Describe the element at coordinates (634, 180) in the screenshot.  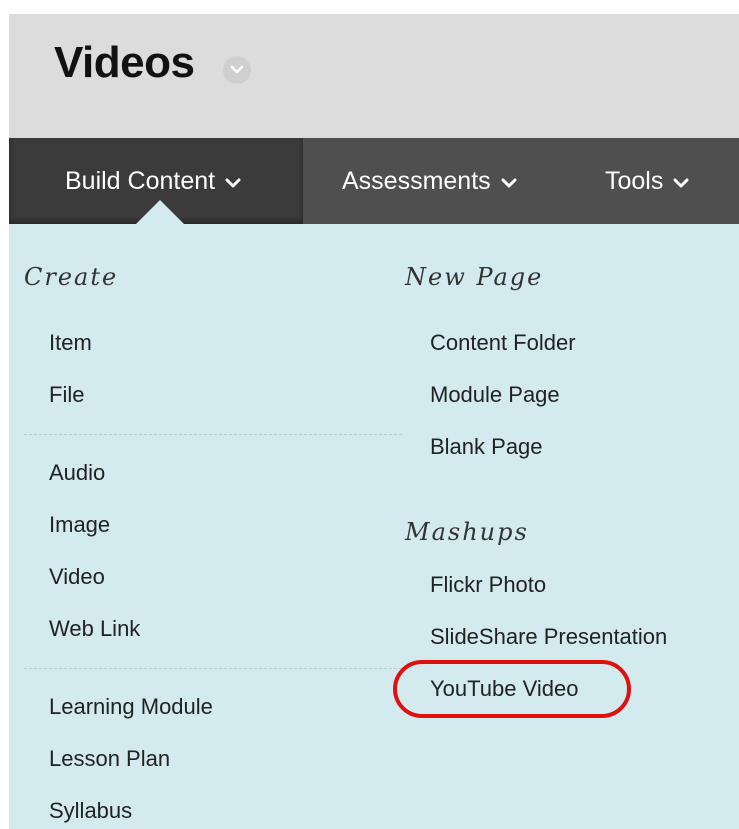
I see `tab-label: Tools` at that location.